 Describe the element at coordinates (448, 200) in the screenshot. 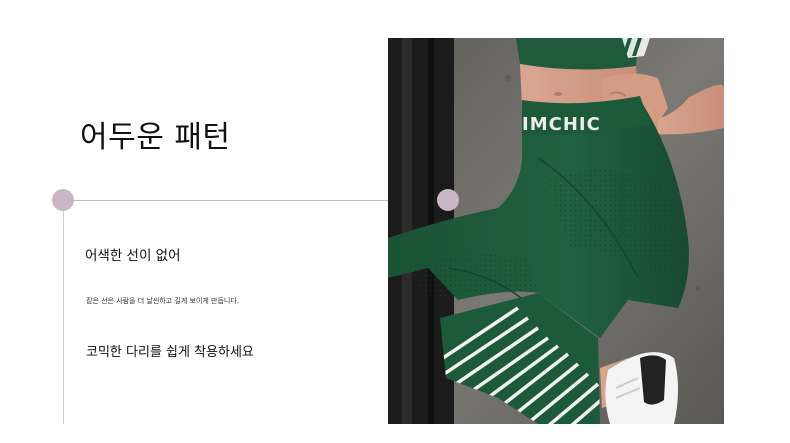

I see `right-accent-dot` at that location.